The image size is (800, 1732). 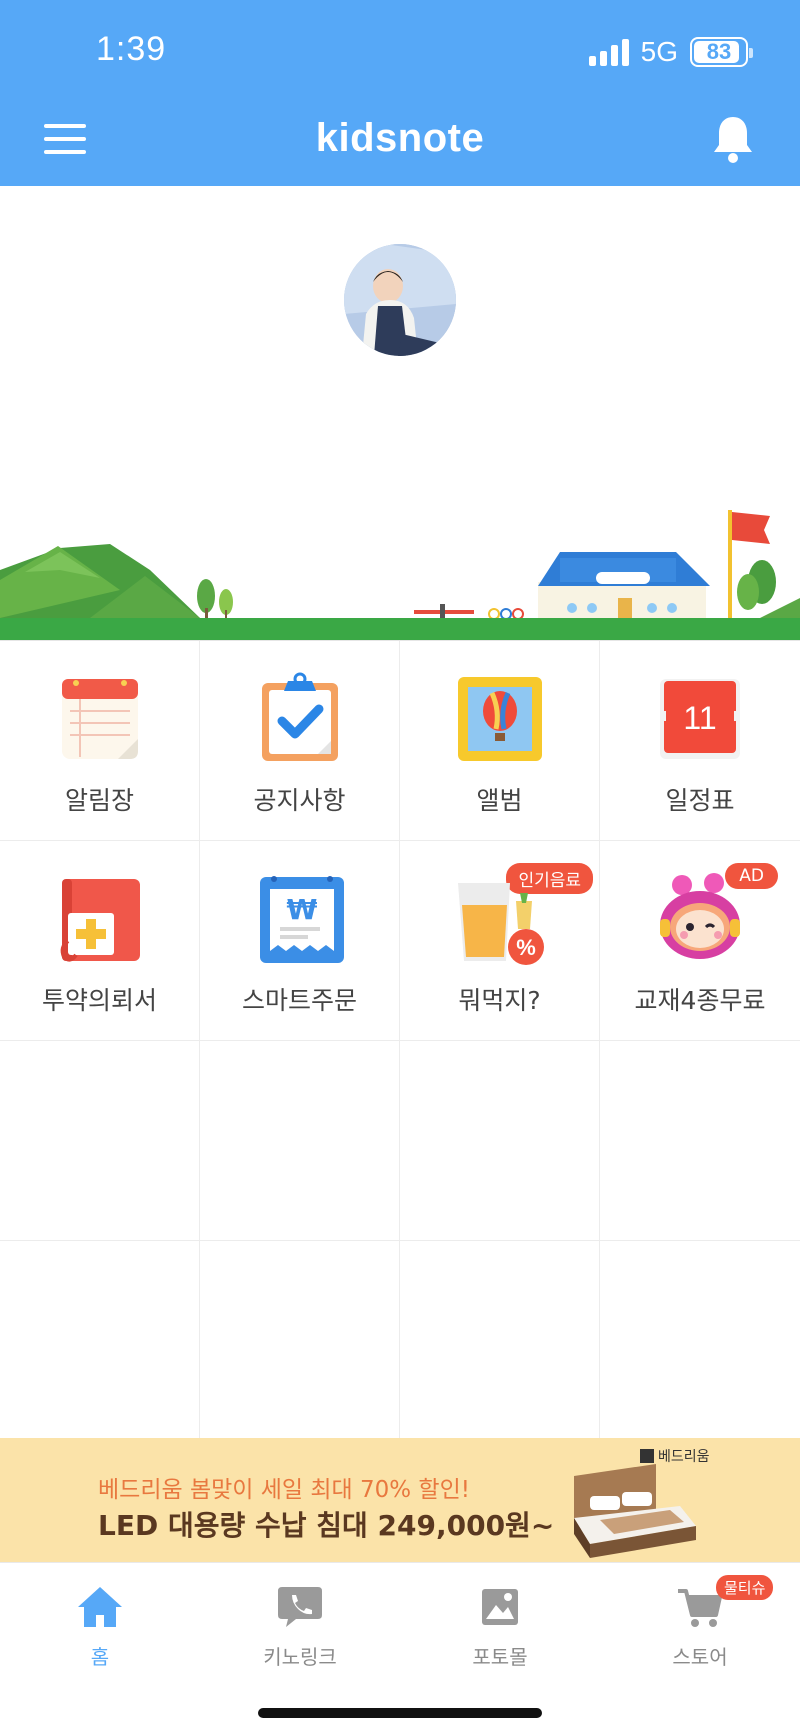 I want to click on tab-photomall: 포토몰, so click(x=500, y=1626).